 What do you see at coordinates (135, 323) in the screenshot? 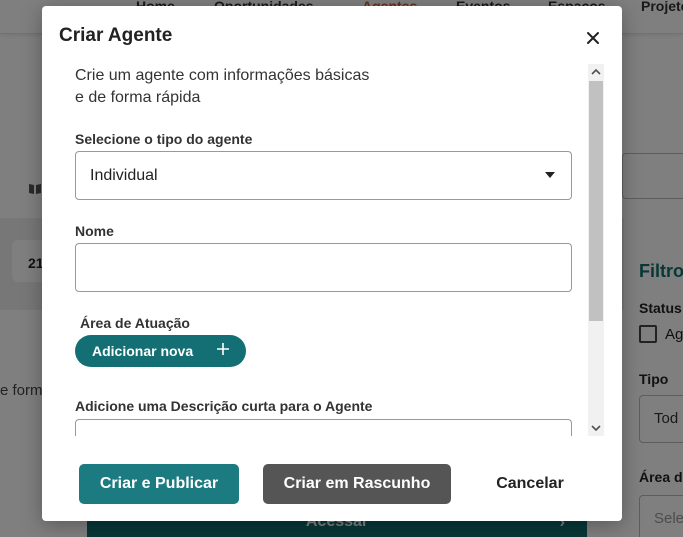
I see `area-label: Área de Atuação` at bounding box center [135, 323].